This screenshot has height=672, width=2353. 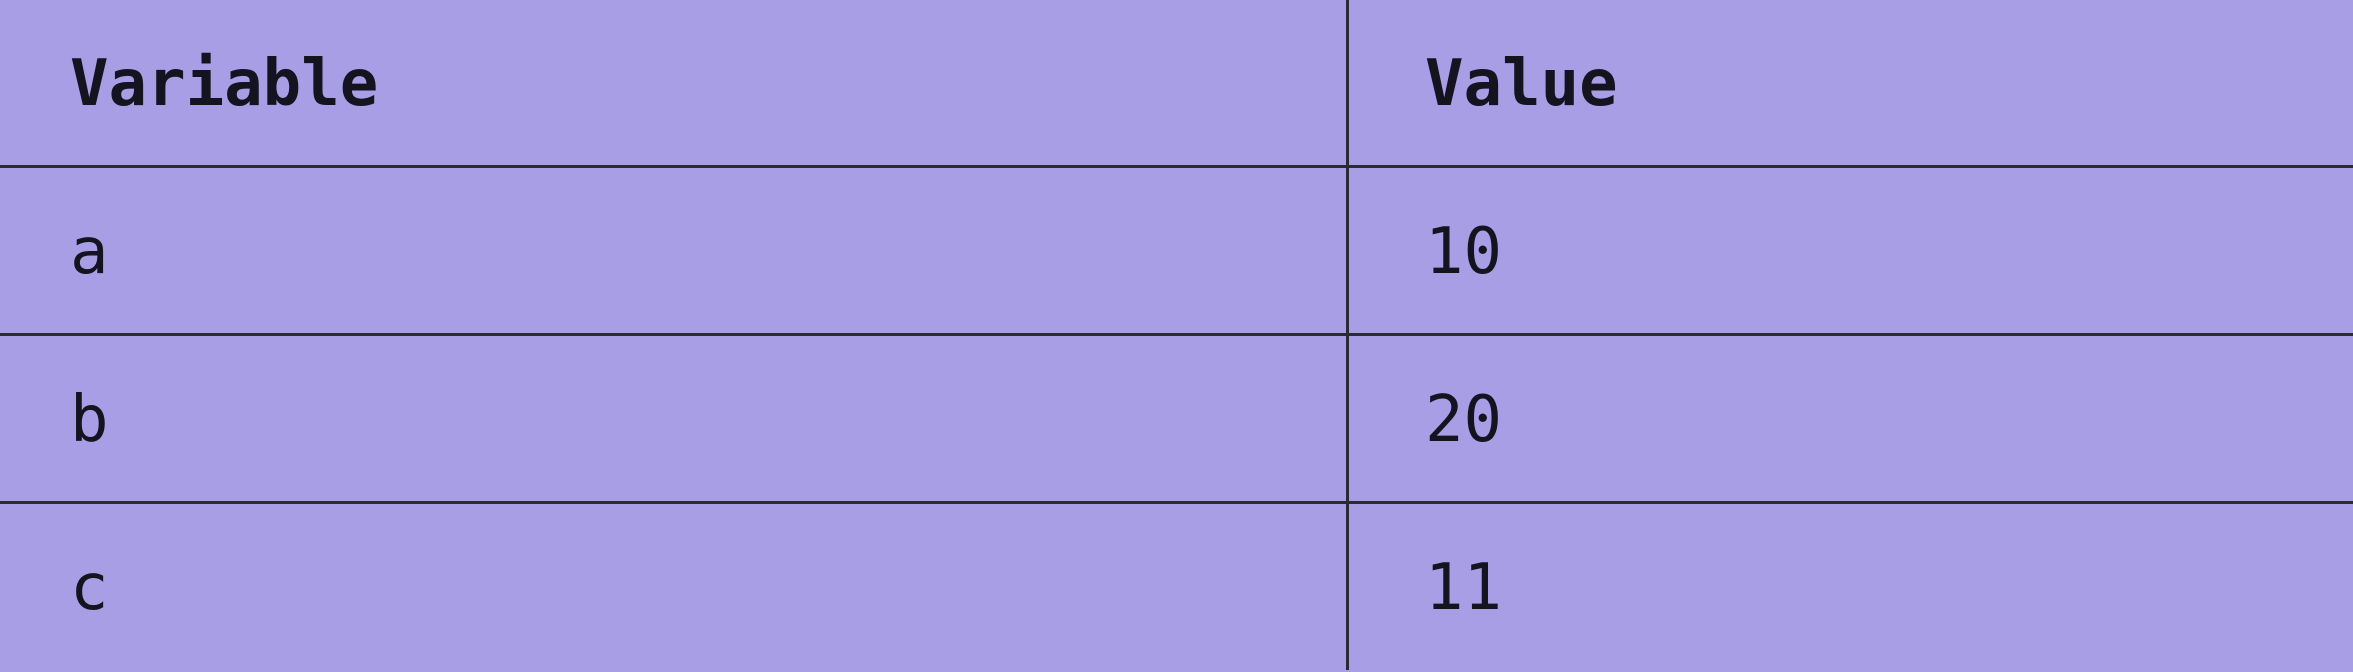 I want to click on header-variable: Variable, so click(x=674, y=82).